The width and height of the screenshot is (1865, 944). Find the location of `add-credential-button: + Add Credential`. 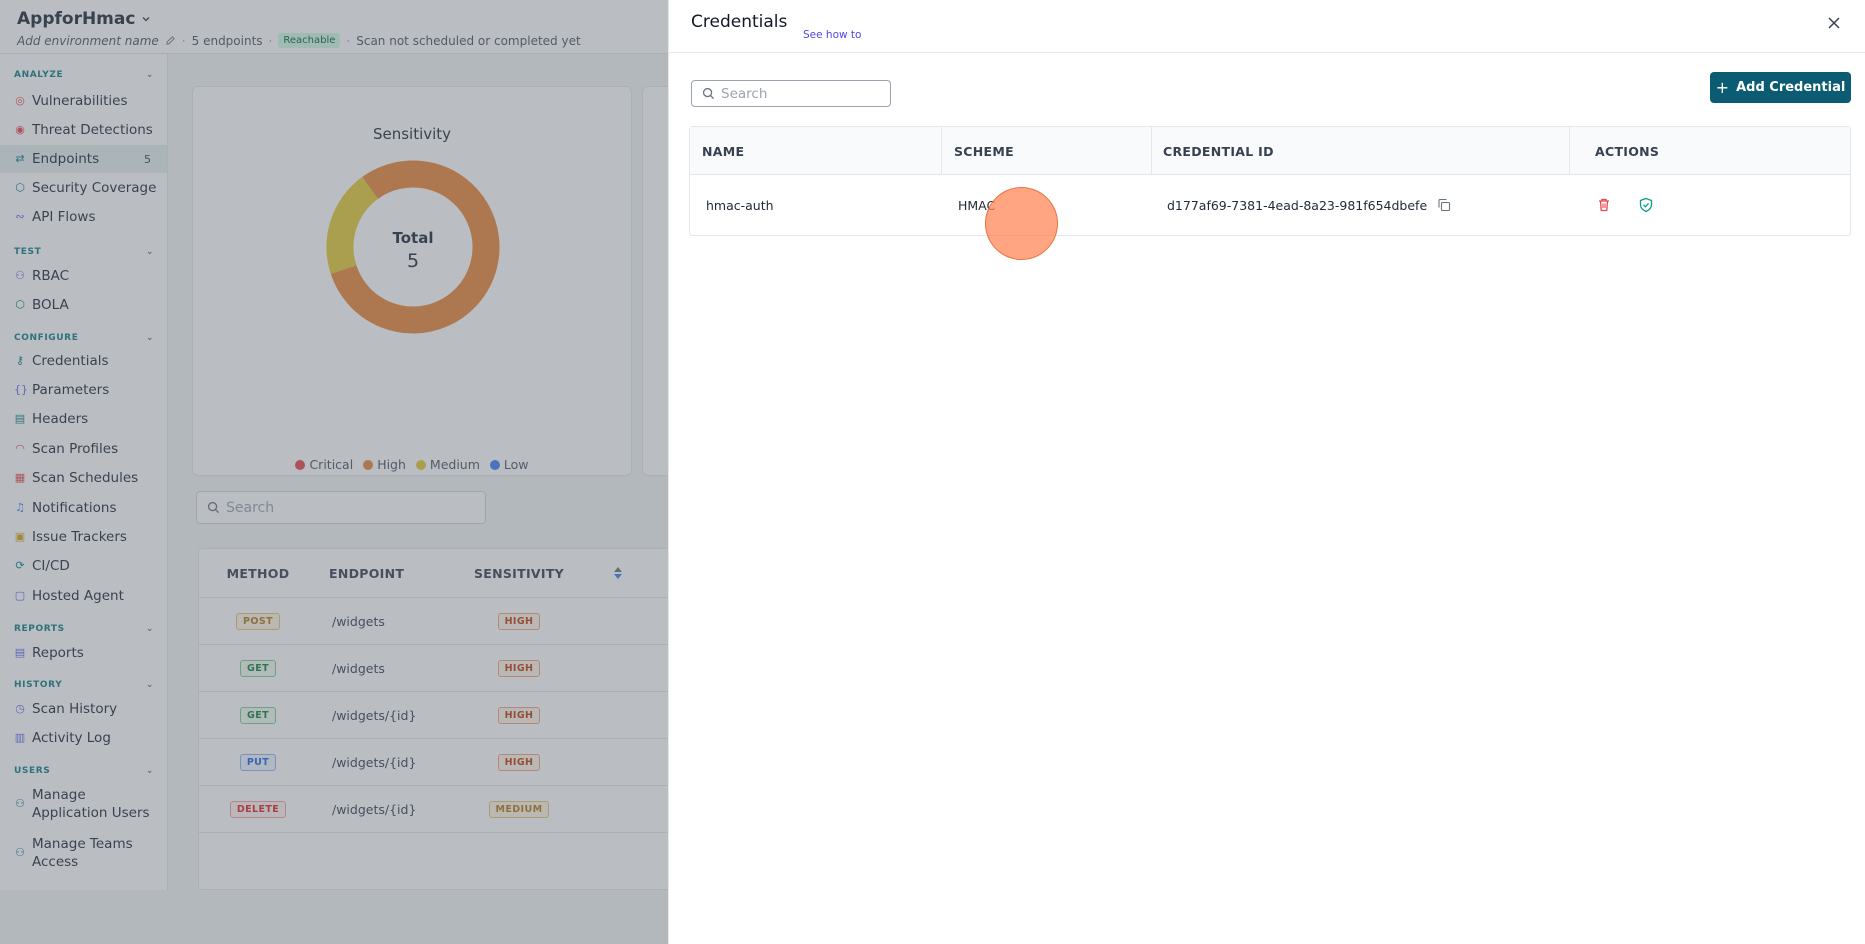

add-credential-button: + Add Credential is located at coordinates (1780, 87).